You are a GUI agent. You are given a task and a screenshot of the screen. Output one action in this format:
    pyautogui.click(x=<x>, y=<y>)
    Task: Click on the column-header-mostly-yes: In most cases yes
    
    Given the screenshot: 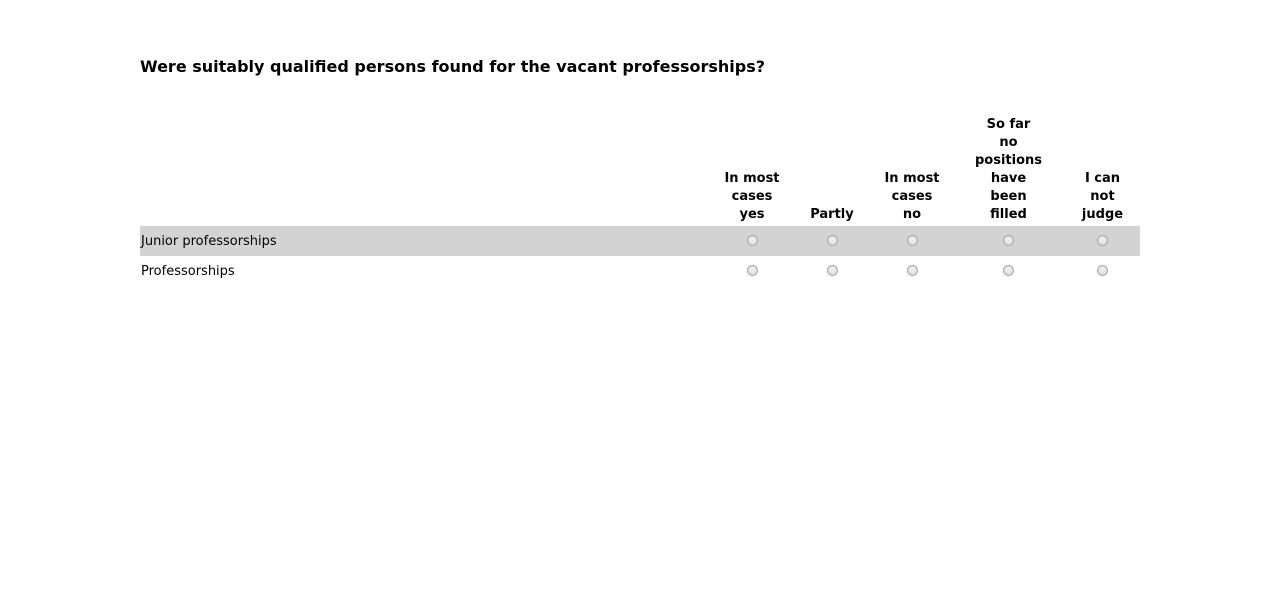 What is the action you would take?
    pyautogui.click(x=752, y=196)
    